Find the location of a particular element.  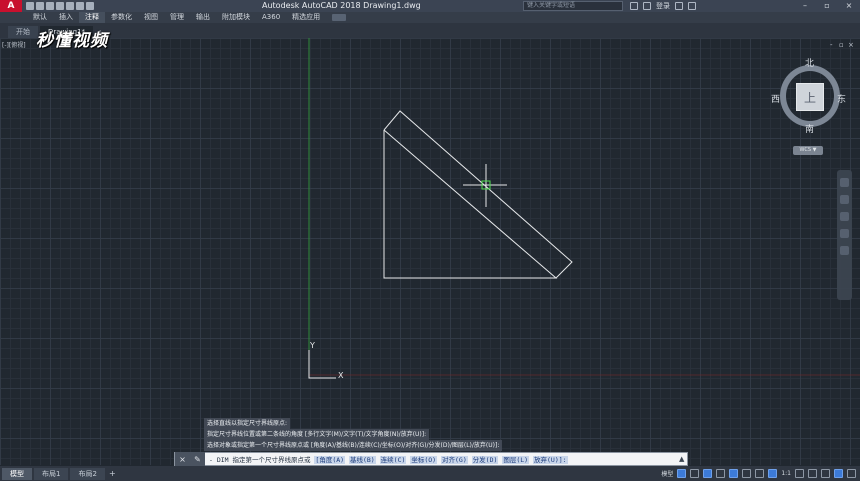

annotation-visibility-icon is located at coordinates (773, 473).